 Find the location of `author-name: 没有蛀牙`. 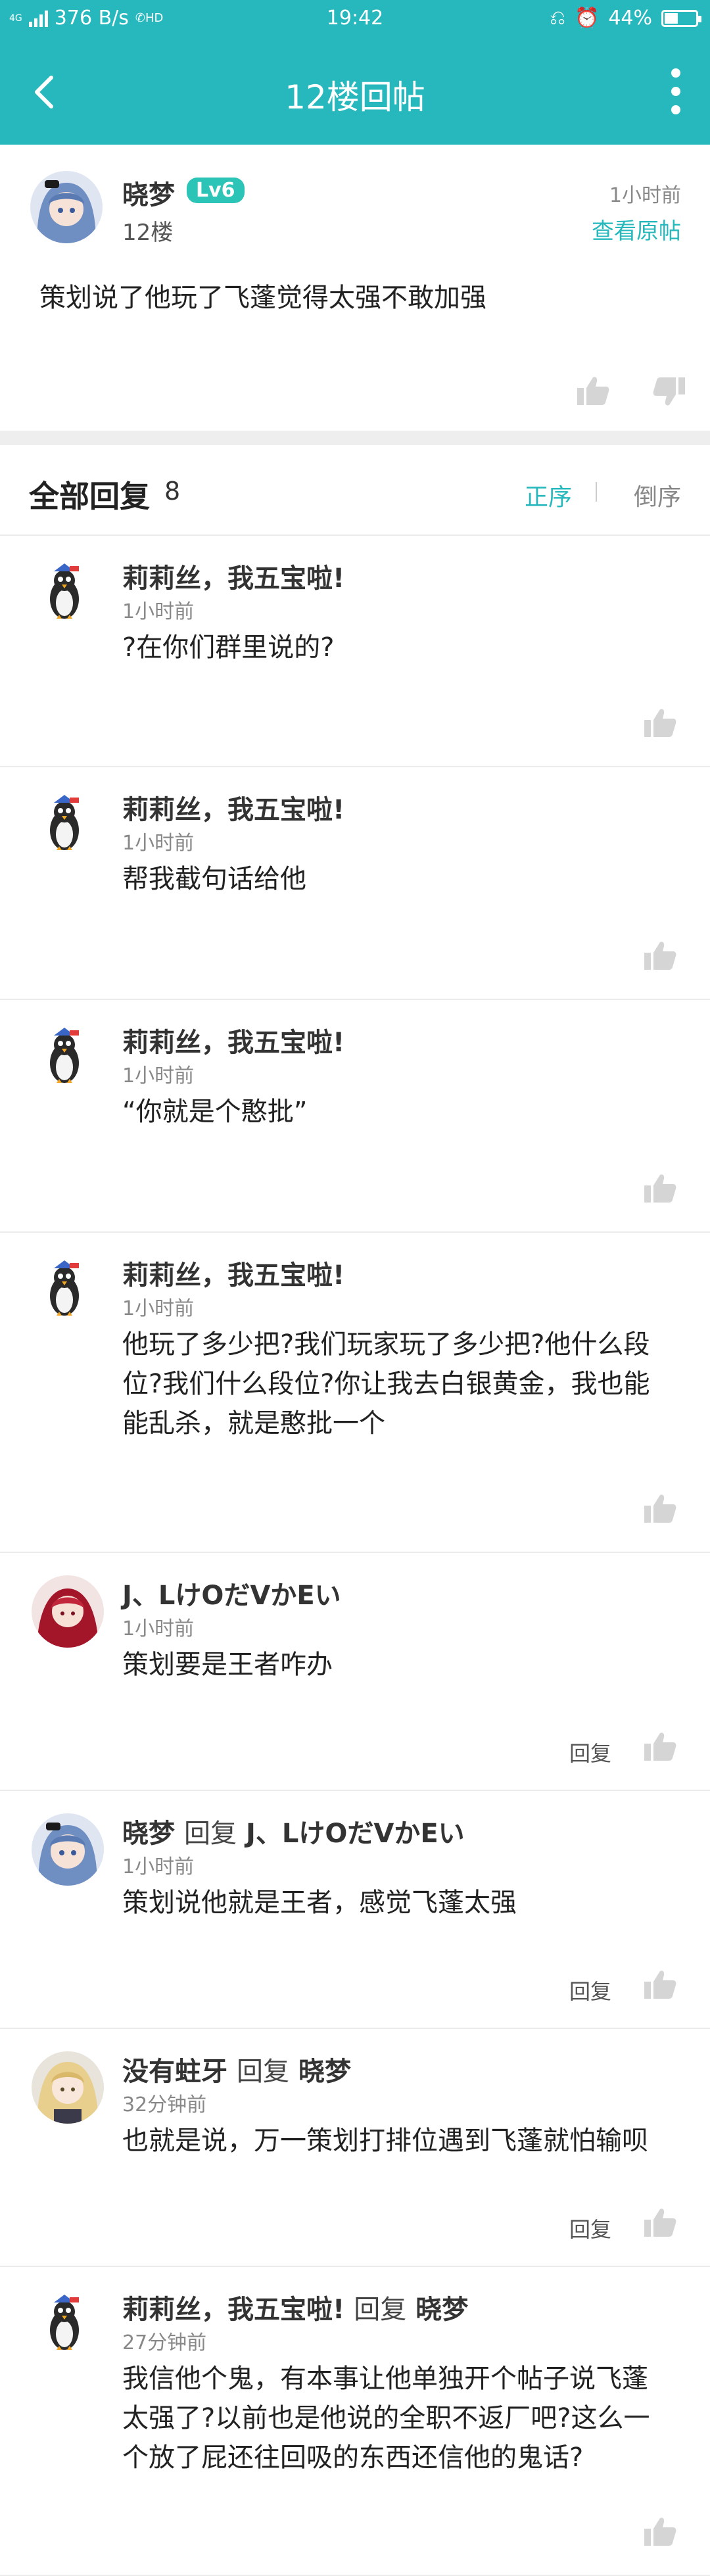

author-name: 没有蛀牙 is located at coordinates (174, 2072).